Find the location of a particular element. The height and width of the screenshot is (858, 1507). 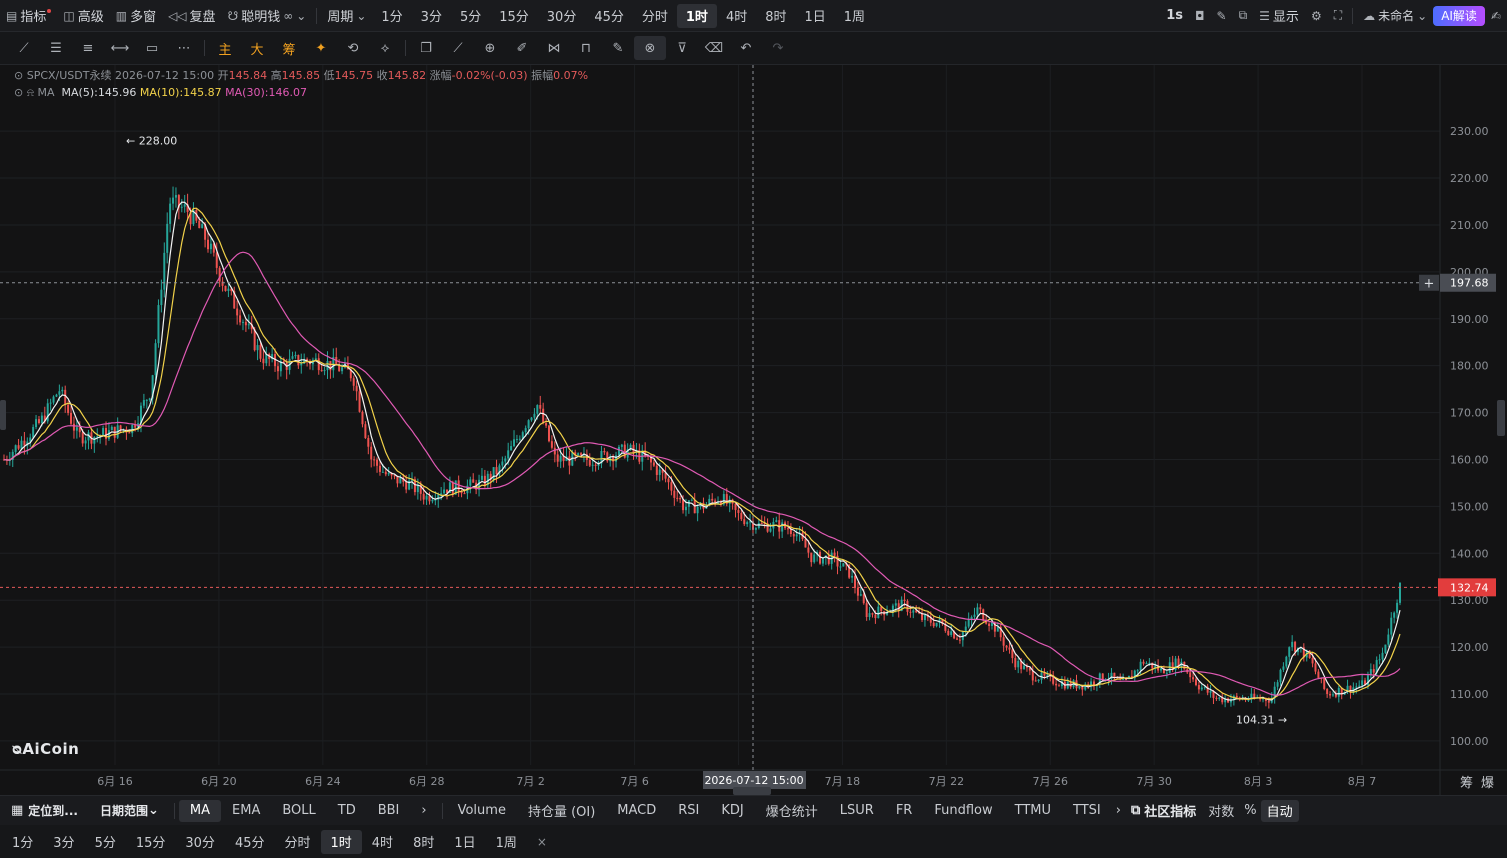

display-button: ☰ 显示 is located at coordinates (1279, 16).